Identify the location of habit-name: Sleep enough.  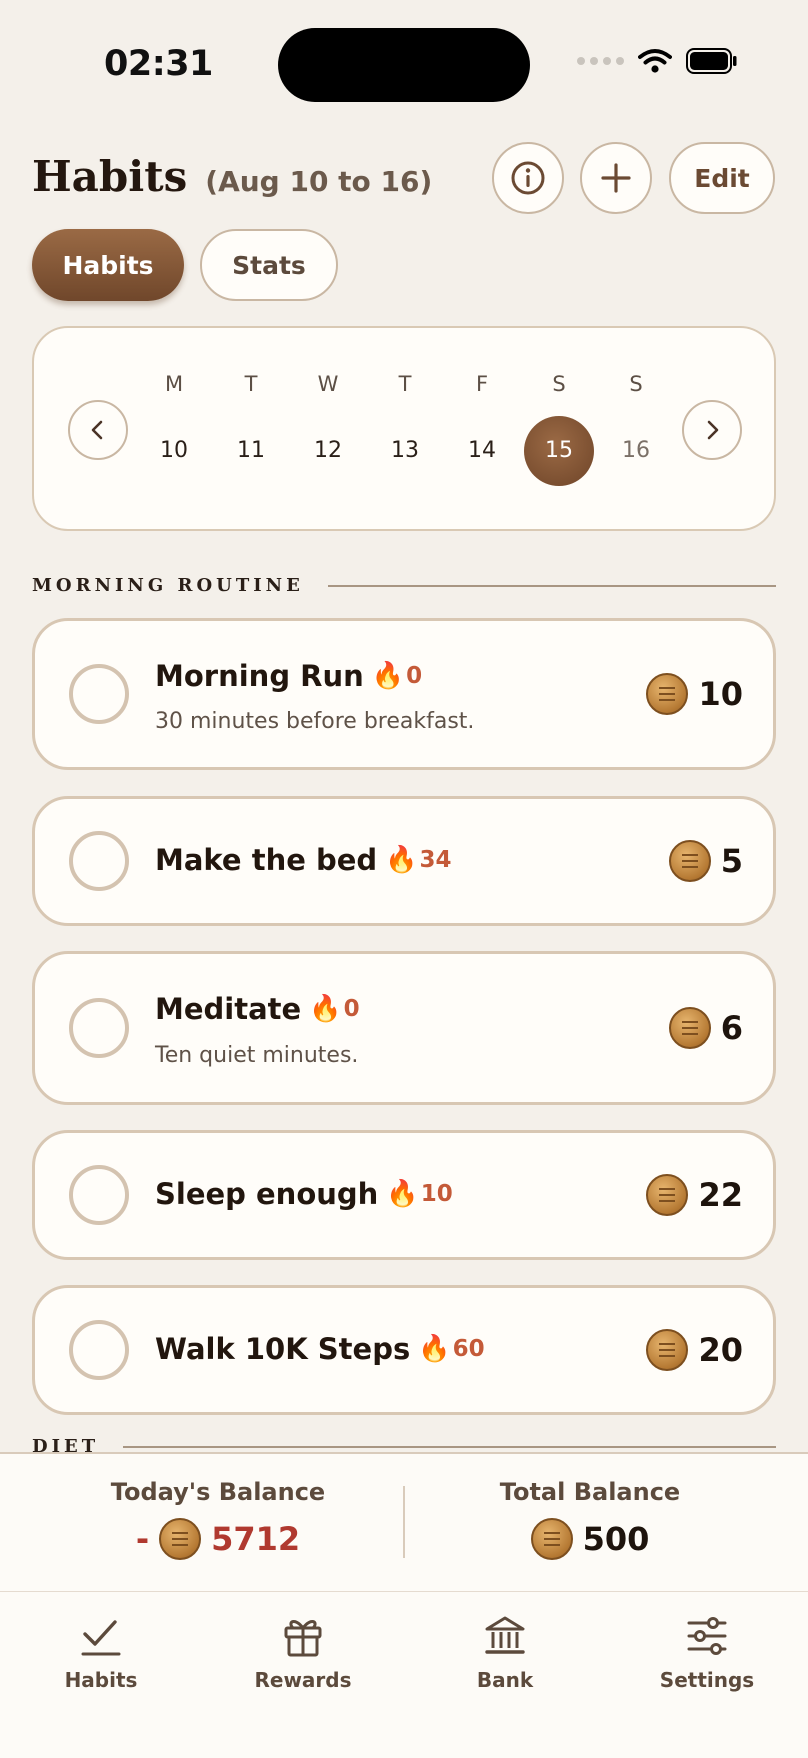
(267, 1194).